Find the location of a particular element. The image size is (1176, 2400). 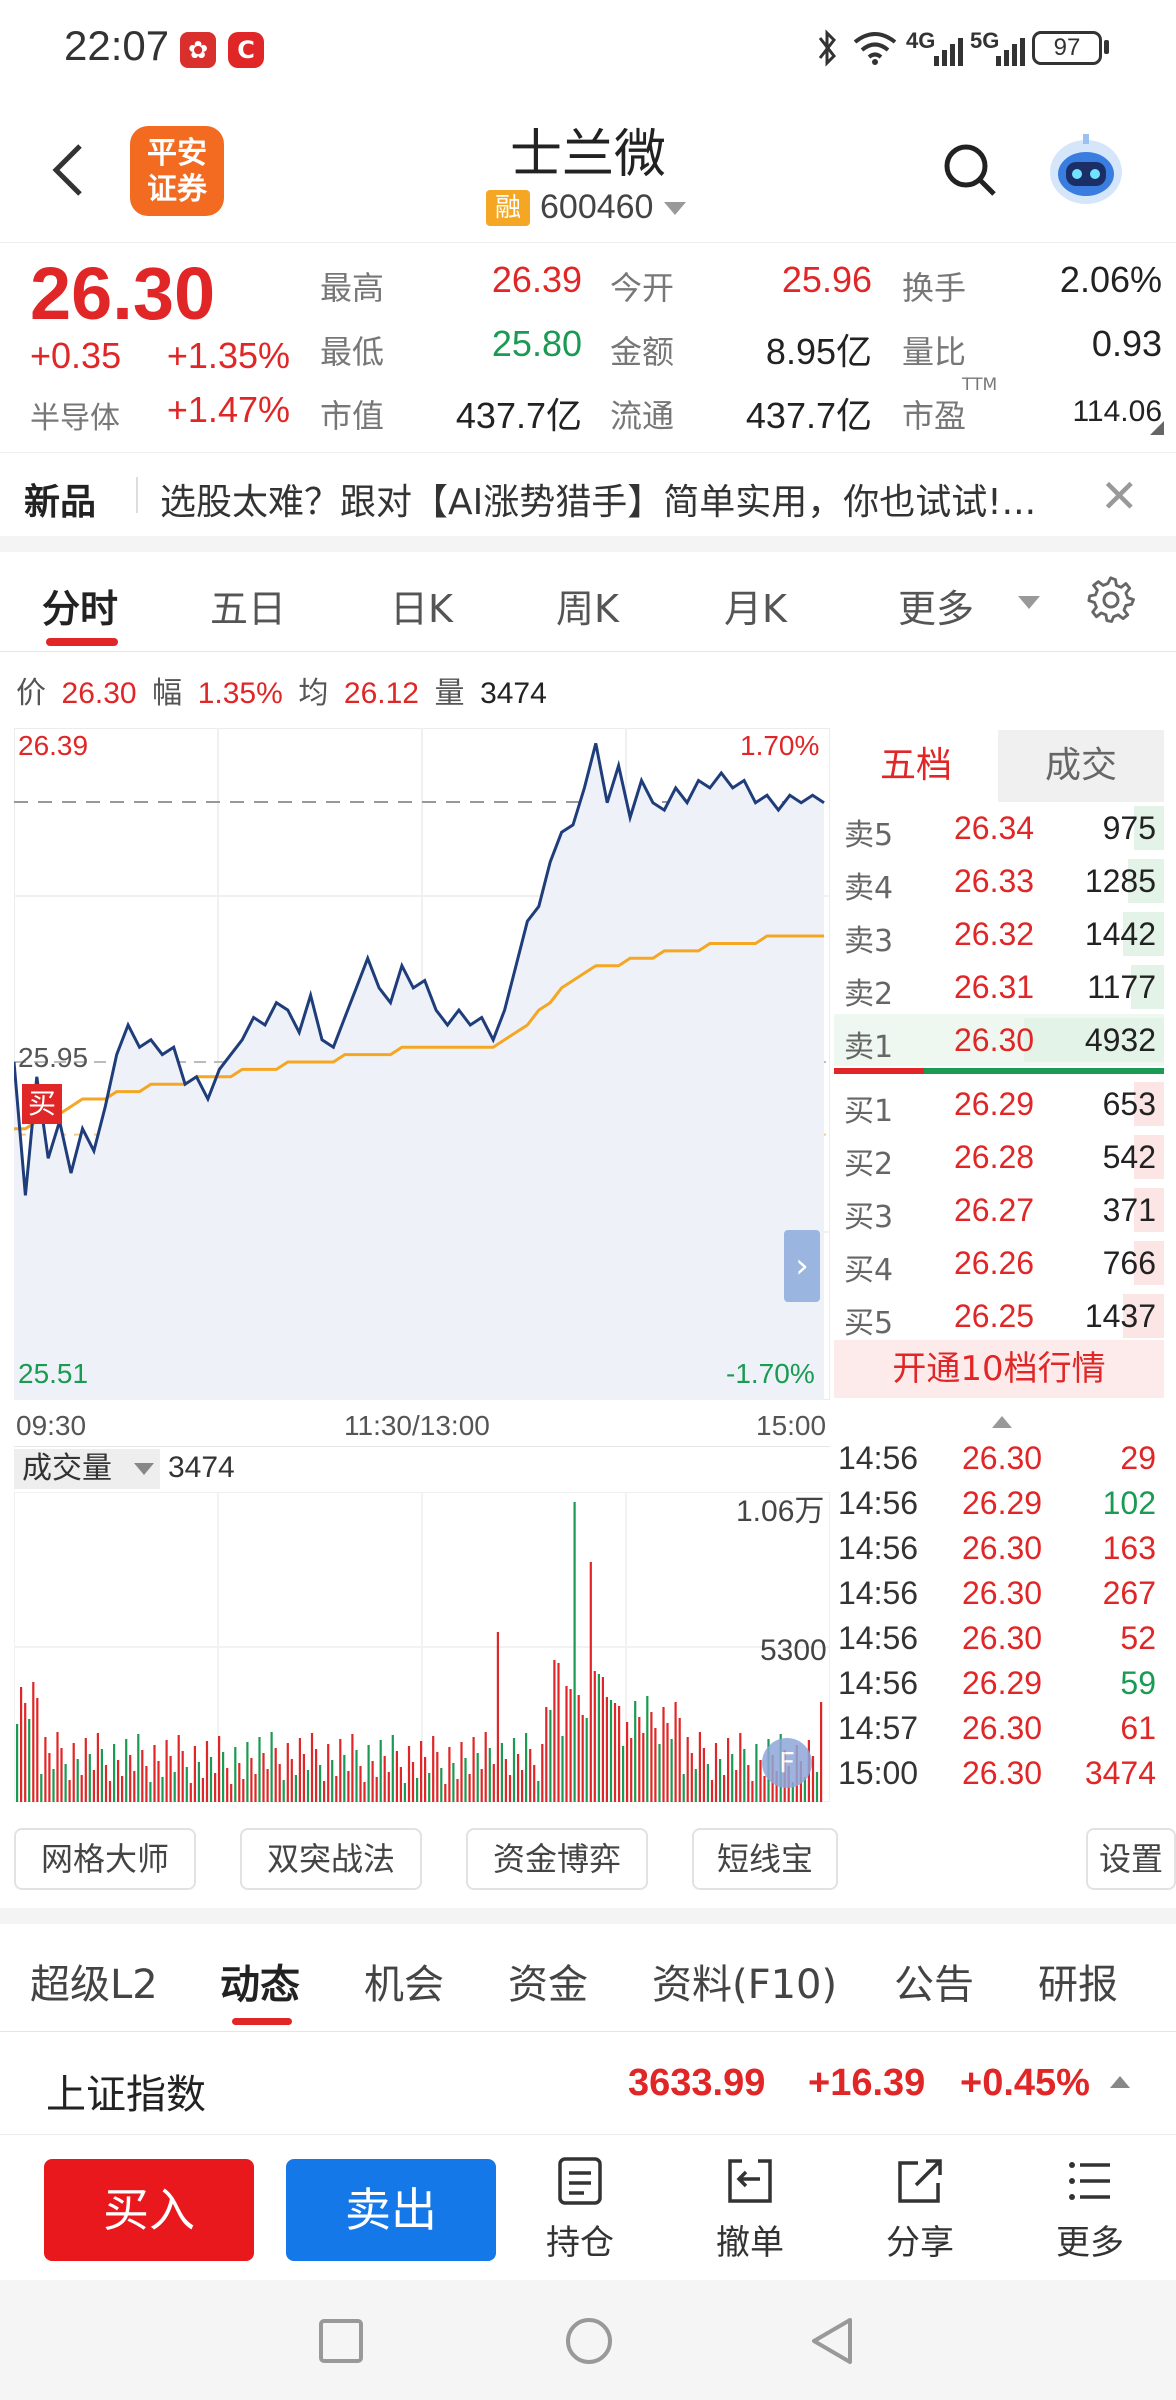

buy-button: 买入 is located at coordinates (149, 2210).